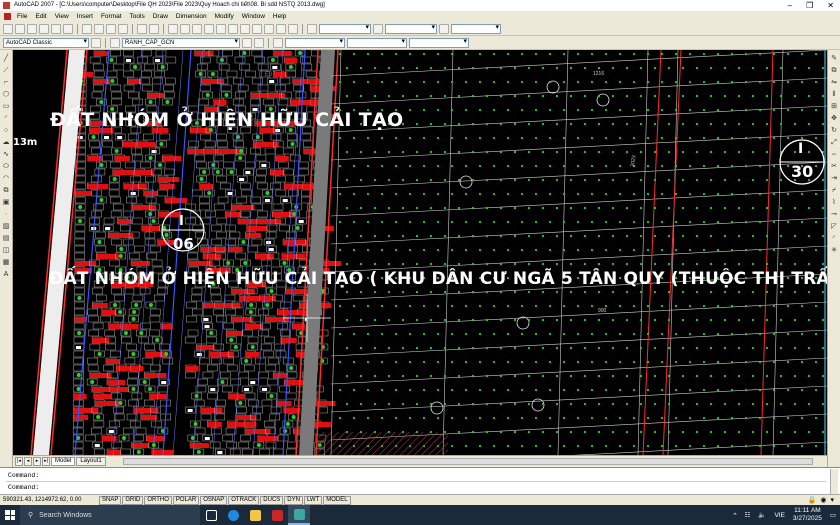 Image resolution: width=840 pixels, height=525 pixels. What do you see at coordinates (6, 118) in the screenshot?
I see `arc-icon: ◜` at bounding box center [6, 118].